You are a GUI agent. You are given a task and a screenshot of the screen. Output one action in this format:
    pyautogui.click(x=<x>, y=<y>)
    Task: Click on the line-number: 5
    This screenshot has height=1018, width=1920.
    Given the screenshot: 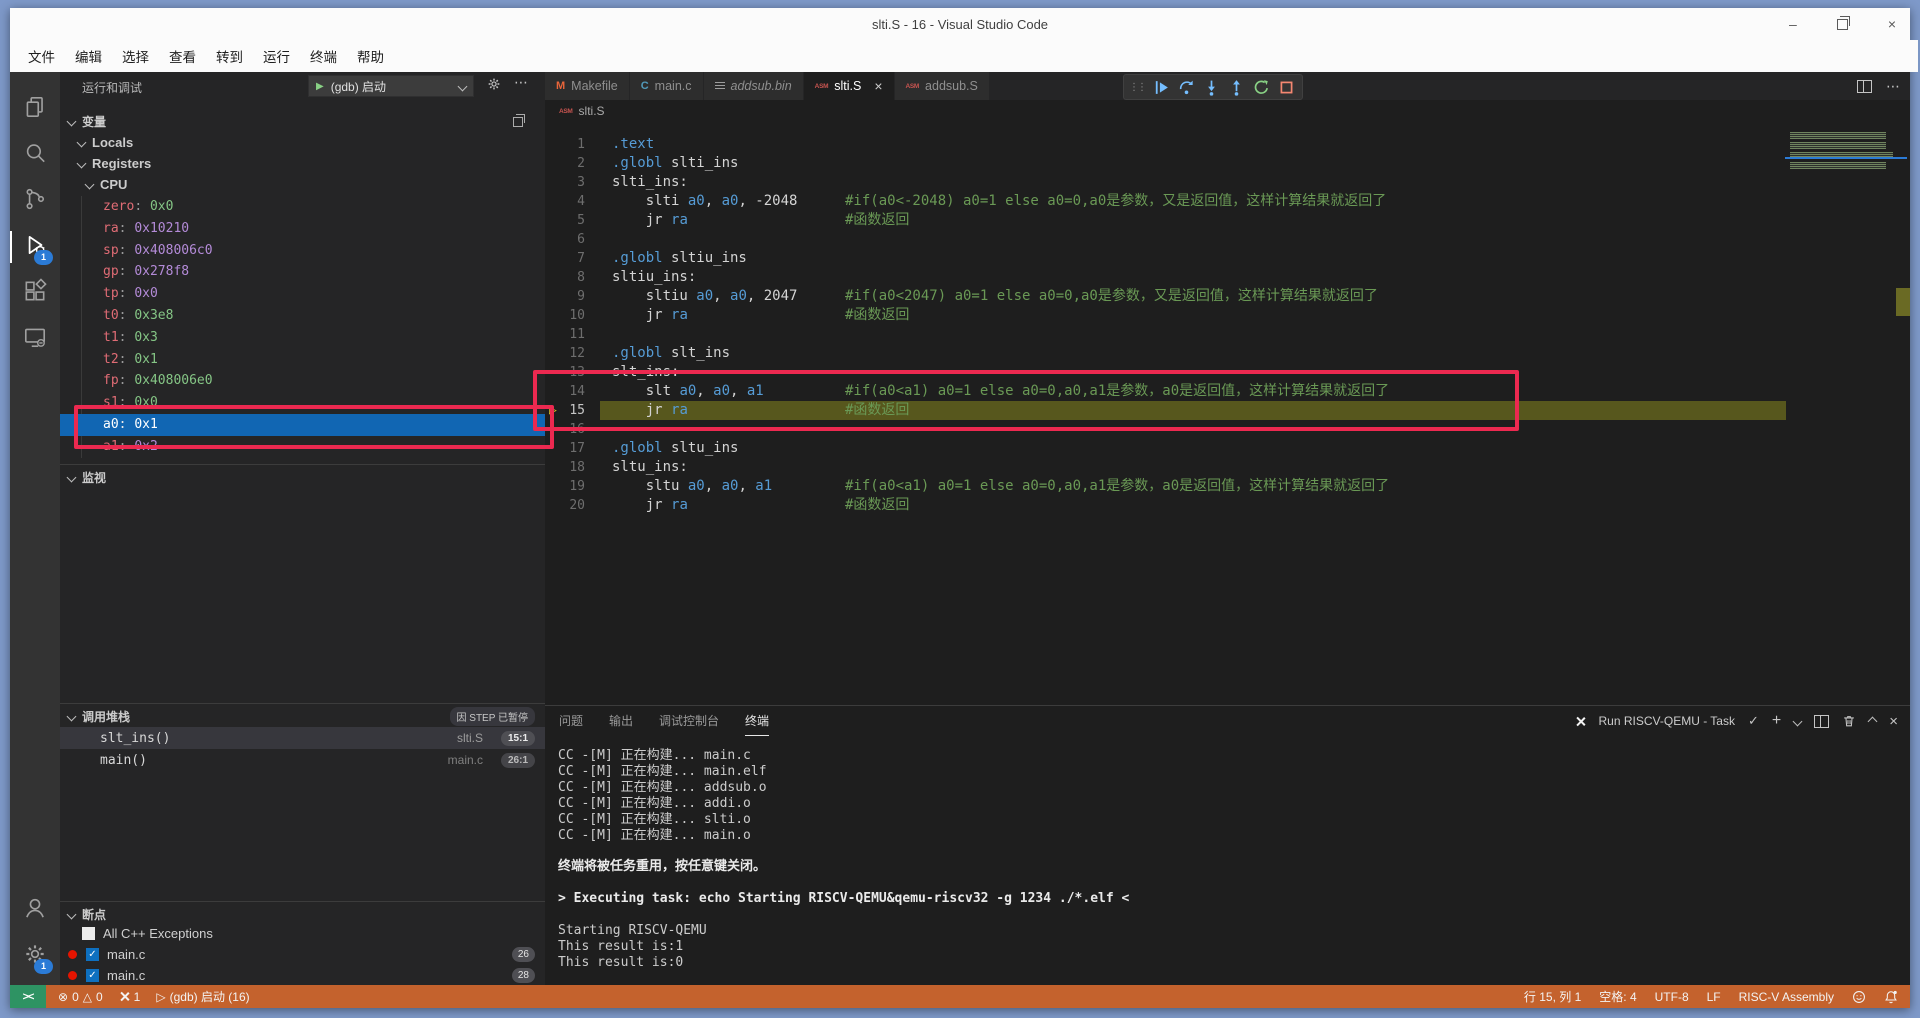 What is the action you would take?
    pyautogui.click(x=565, y=220)
    